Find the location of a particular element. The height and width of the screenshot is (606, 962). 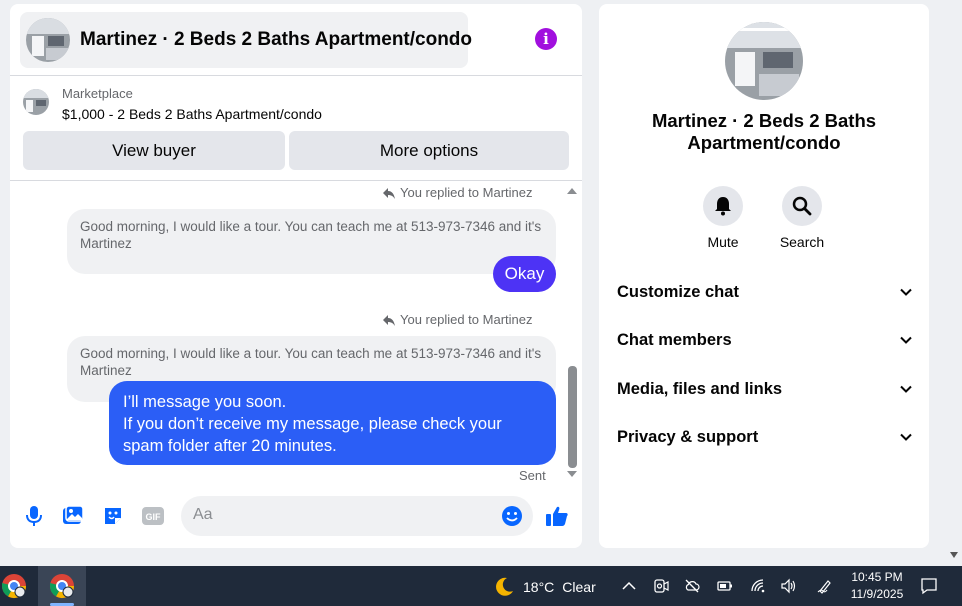

system-clock: 10:45 PM 11/9/2025 is located at coordinates (877, 586).